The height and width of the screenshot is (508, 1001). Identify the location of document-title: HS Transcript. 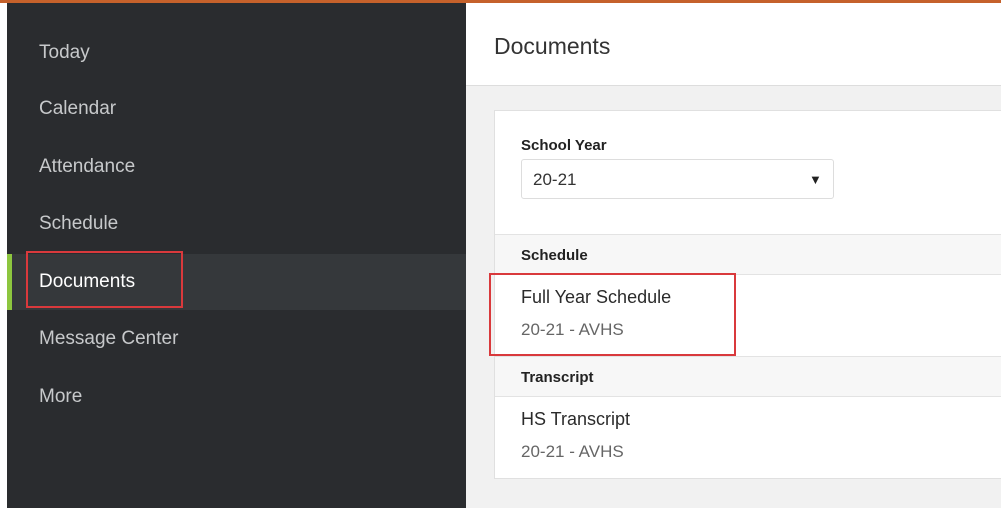
(575, 419).